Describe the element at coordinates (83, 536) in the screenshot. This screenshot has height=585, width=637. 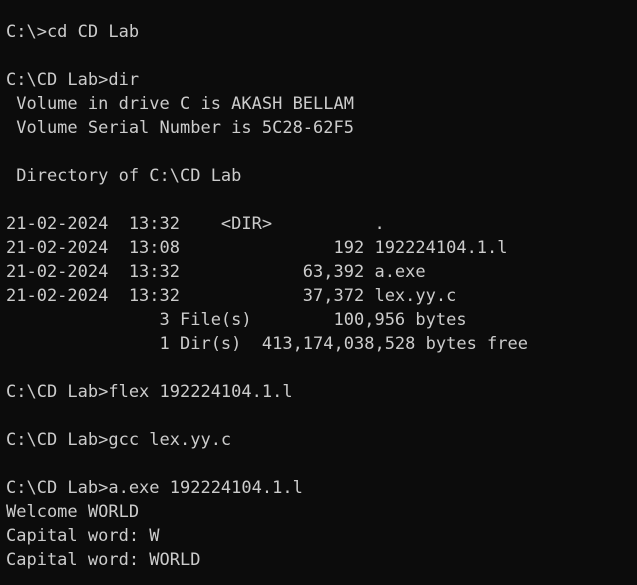
I see `program-output-line: Capital word: W` at that location.